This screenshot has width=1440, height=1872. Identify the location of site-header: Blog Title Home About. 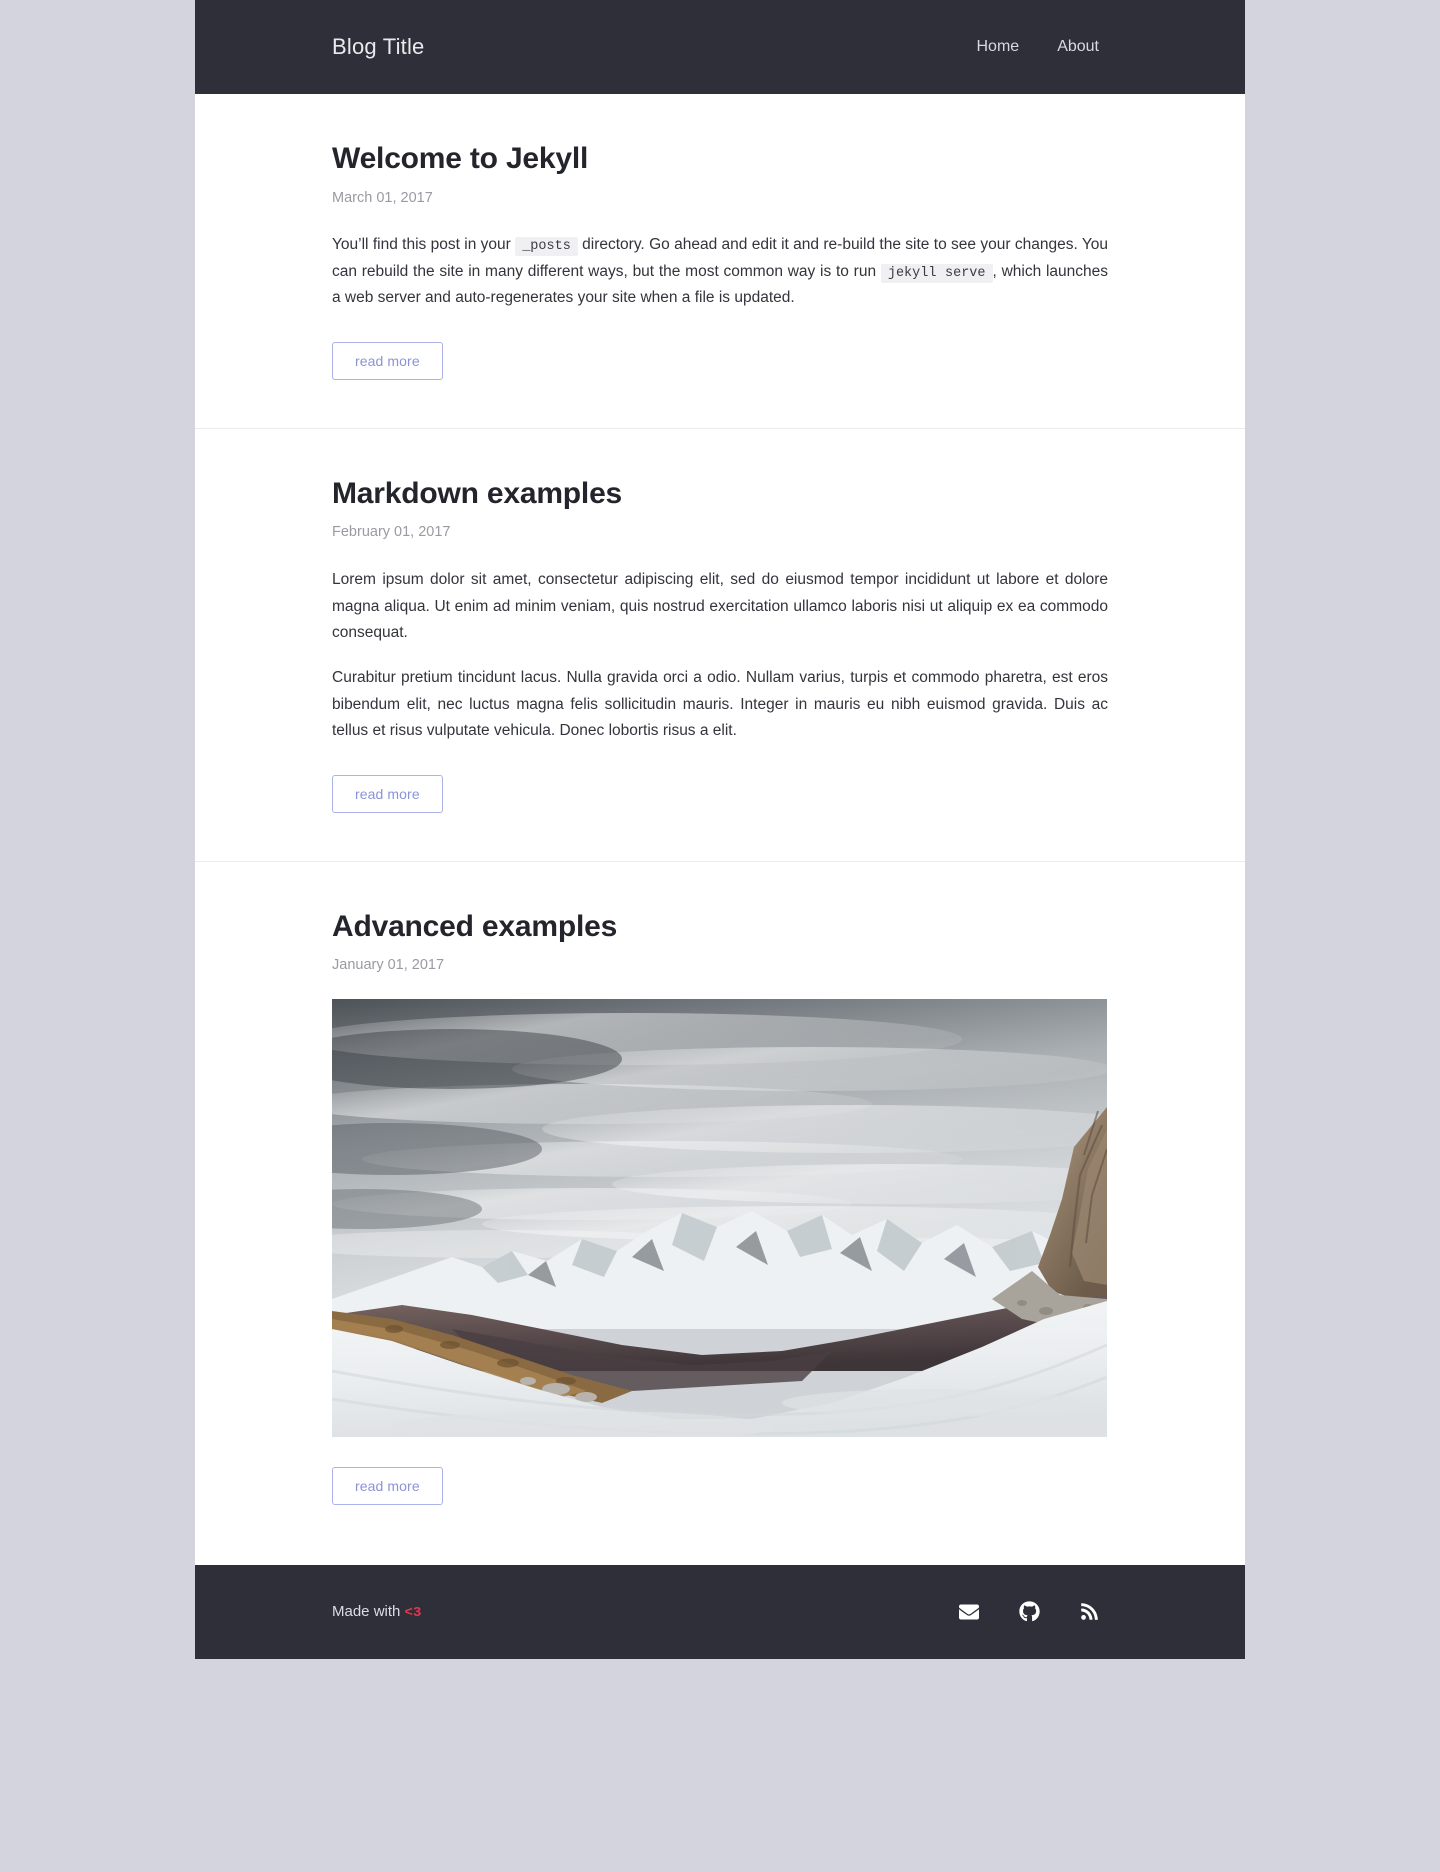
(720, 47).